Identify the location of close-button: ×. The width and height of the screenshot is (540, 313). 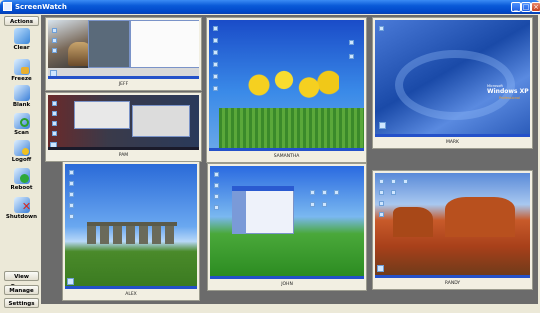
(535, 7).